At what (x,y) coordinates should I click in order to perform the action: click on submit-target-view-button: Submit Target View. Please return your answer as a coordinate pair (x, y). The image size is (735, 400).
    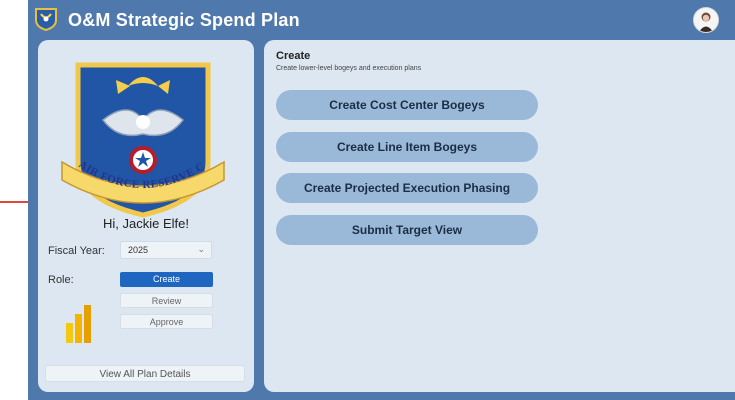
    Looking at the image, I should click on (407, 230).